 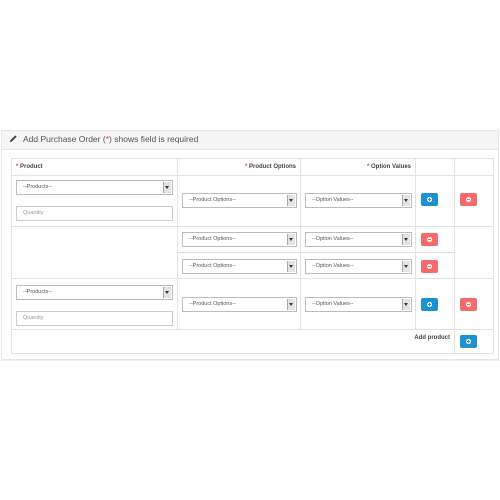 I want to click on title-prefix: Add Purchase Order, so click(x=62, y=139).